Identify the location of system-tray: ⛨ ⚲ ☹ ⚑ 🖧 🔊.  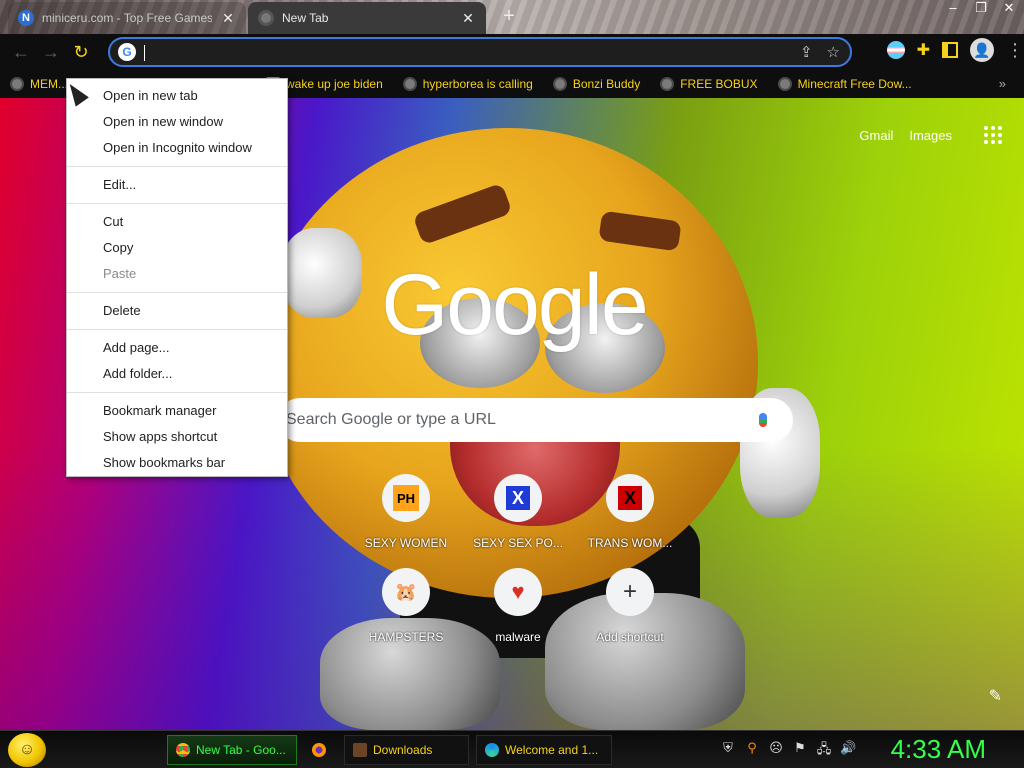
(788, 751).